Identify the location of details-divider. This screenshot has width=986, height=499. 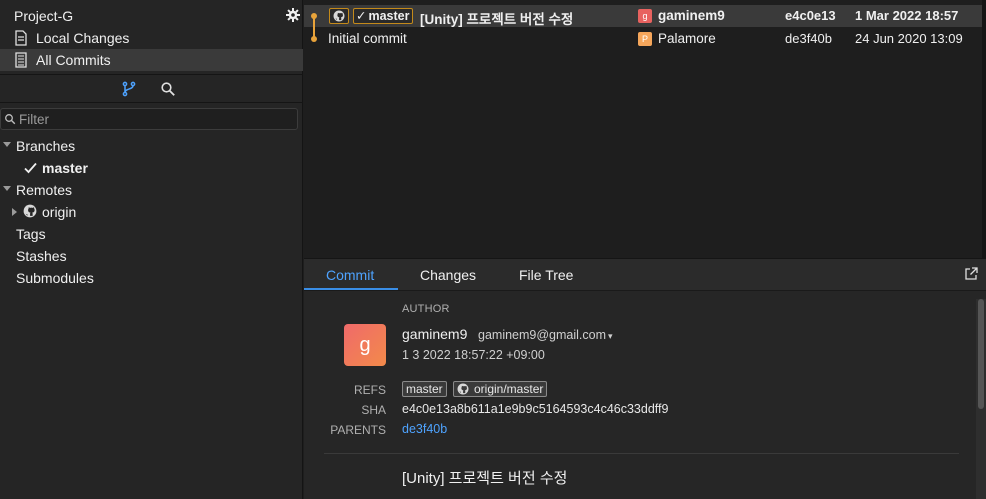
(641, 453).